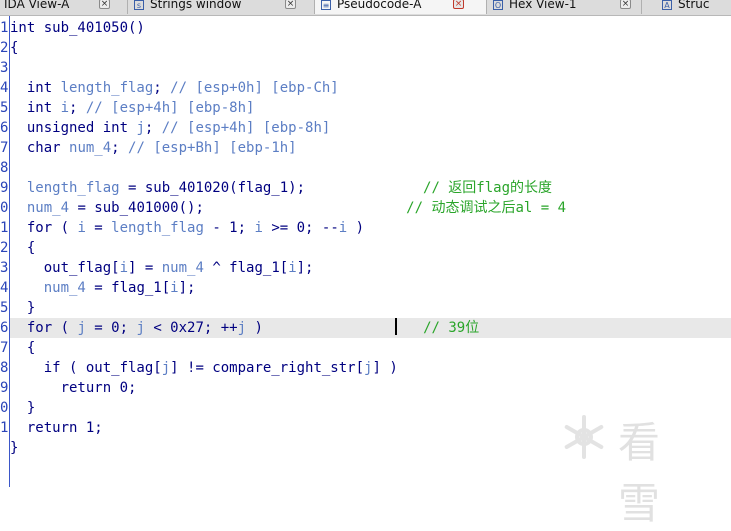 This screenshot has height=531, width=731. Describe the element at coordinates (238, 208) in the screenshot. I see `code-token: = sub_401000();` at that location.